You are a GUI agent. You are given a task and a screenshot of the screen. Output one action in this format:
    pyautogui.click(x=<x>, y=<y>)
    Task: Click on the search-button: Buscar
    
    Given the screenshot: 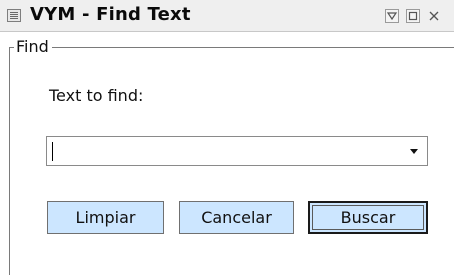 What is the action you would take?
    pyautogui.click(x=368, y=217)
    